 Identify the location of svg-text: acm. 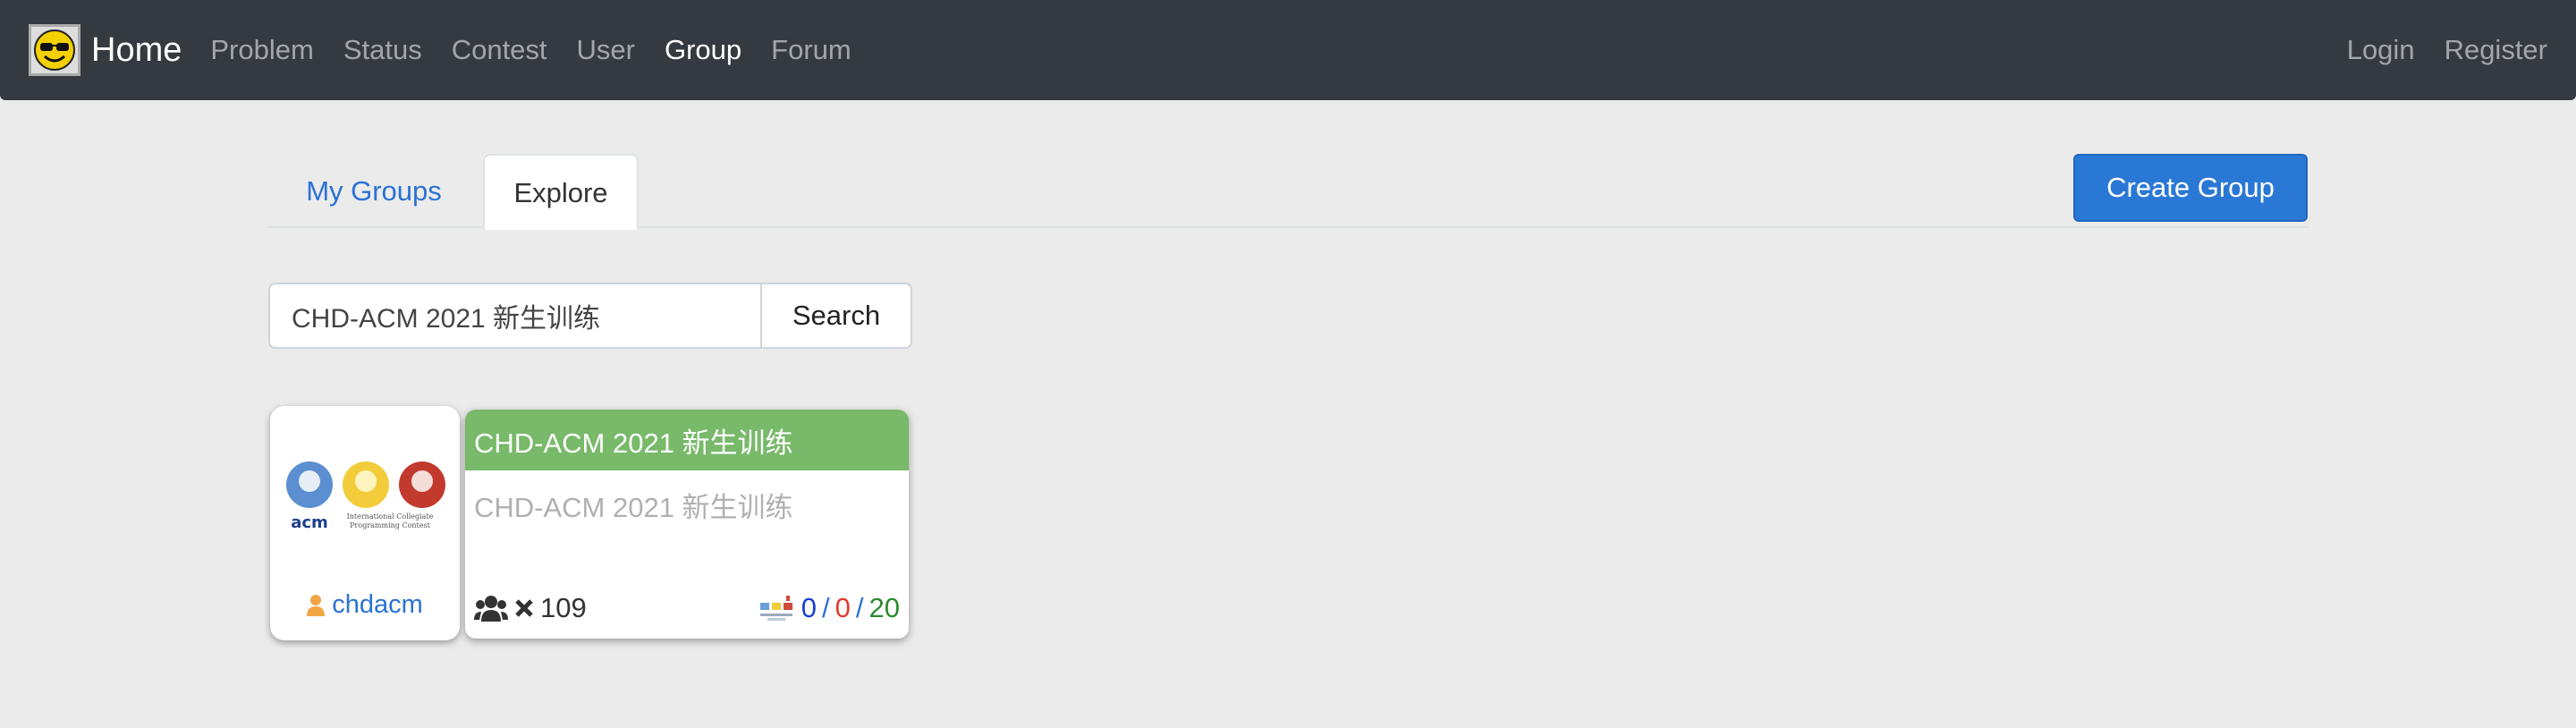
(309, 522).